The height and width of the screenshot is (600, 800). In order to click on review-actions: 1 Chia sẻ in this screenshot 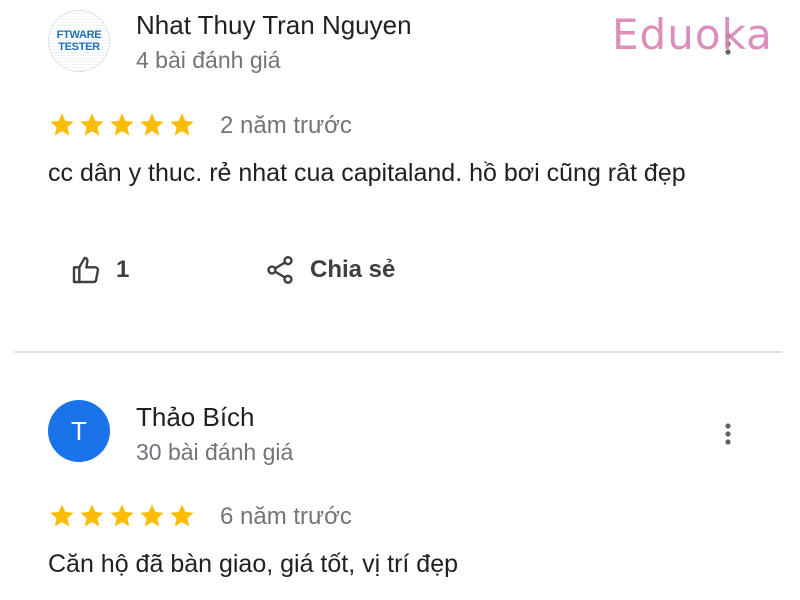, I will do `click(400, 270)`.